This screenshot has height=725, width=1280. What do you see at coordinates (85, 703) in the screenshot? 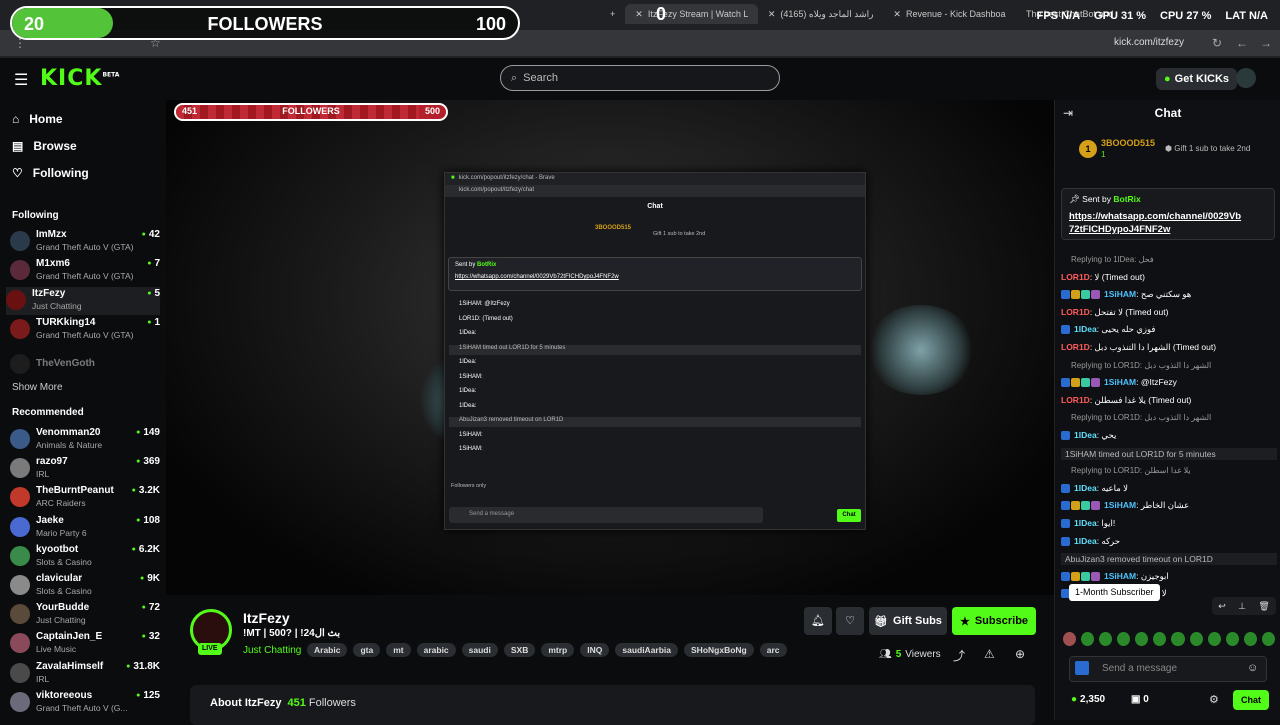
I see `channel-item: viktoreeousGrand Theft Auto V (G... 125` at bounding box center [85, 703].